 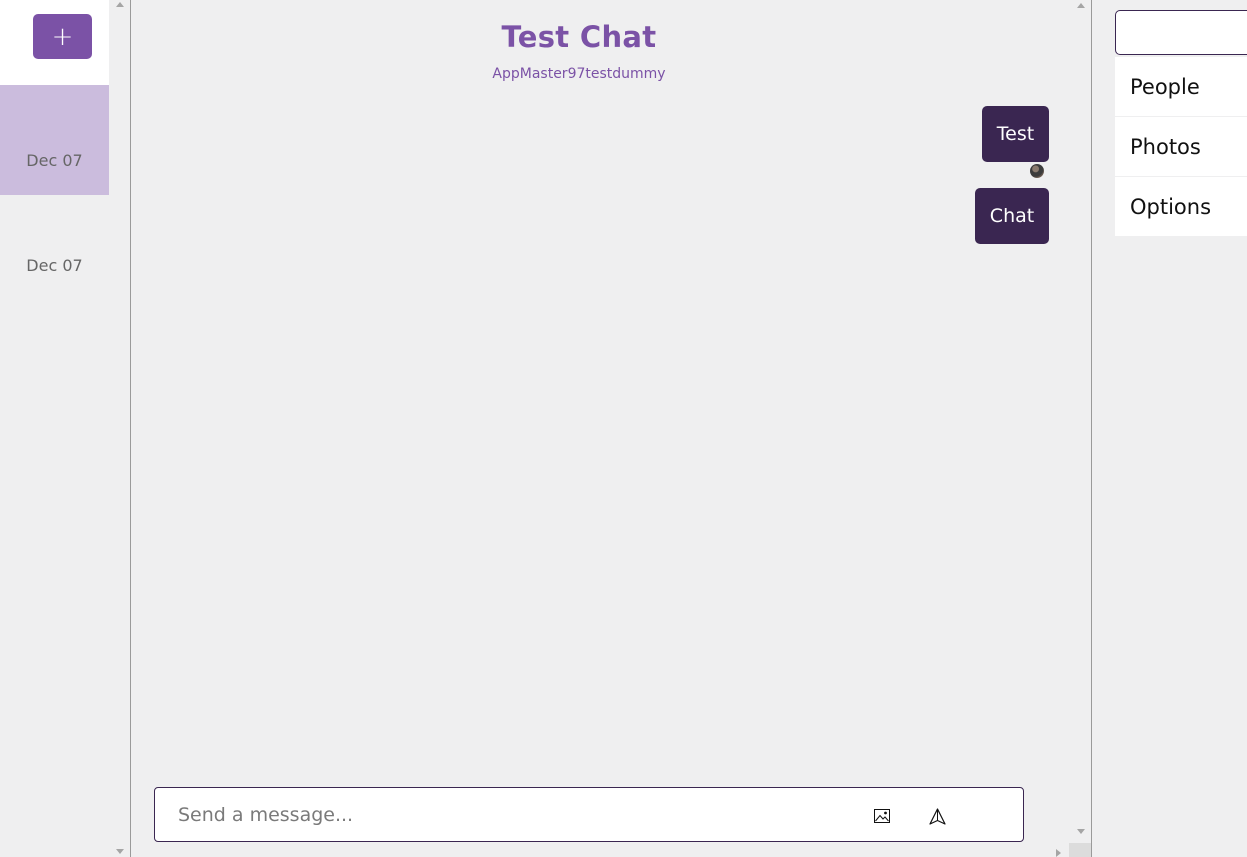 I want to click on chat-settings-panel: People Photos Options, so click(x=1169, y=428).